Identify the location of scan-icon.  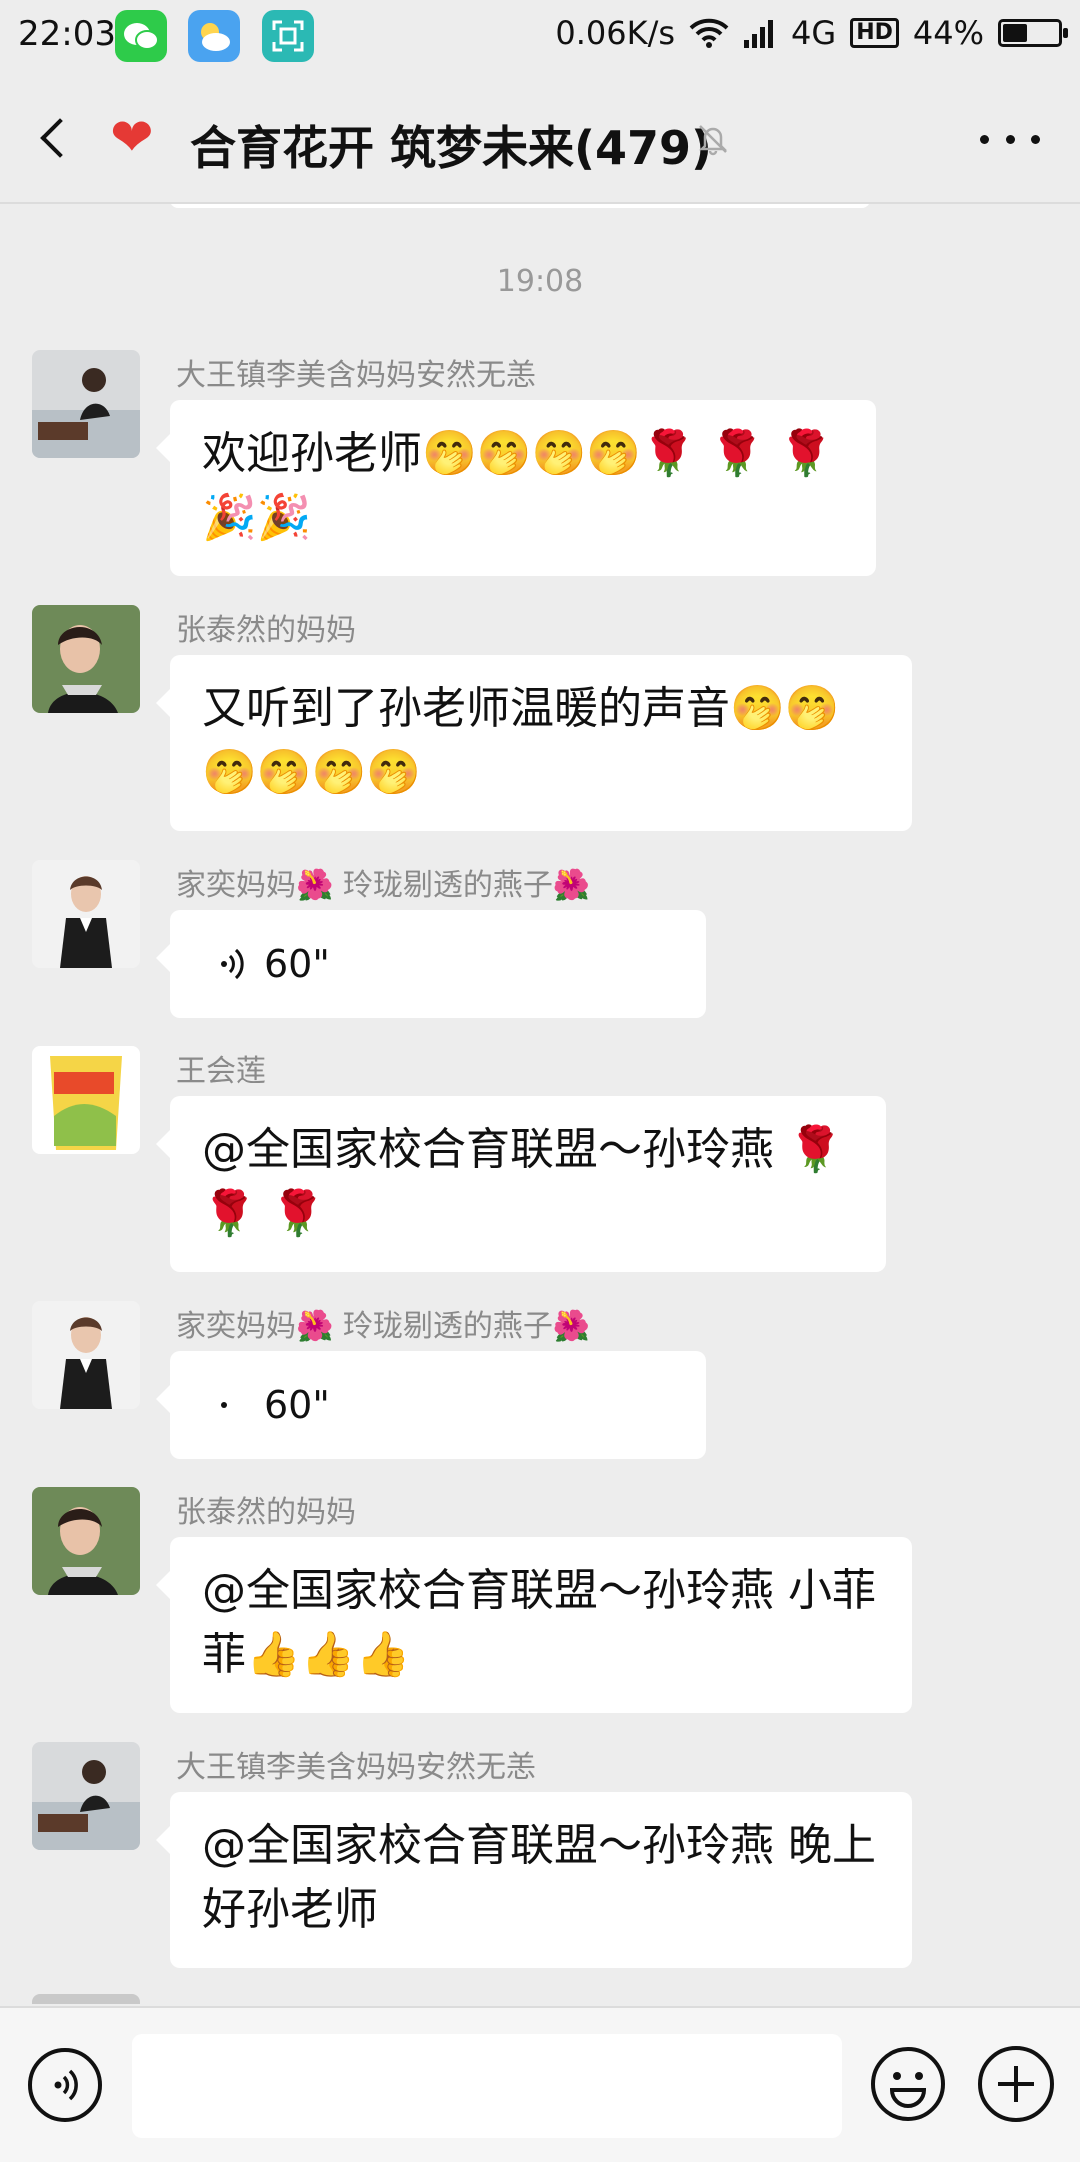
(288, 36).